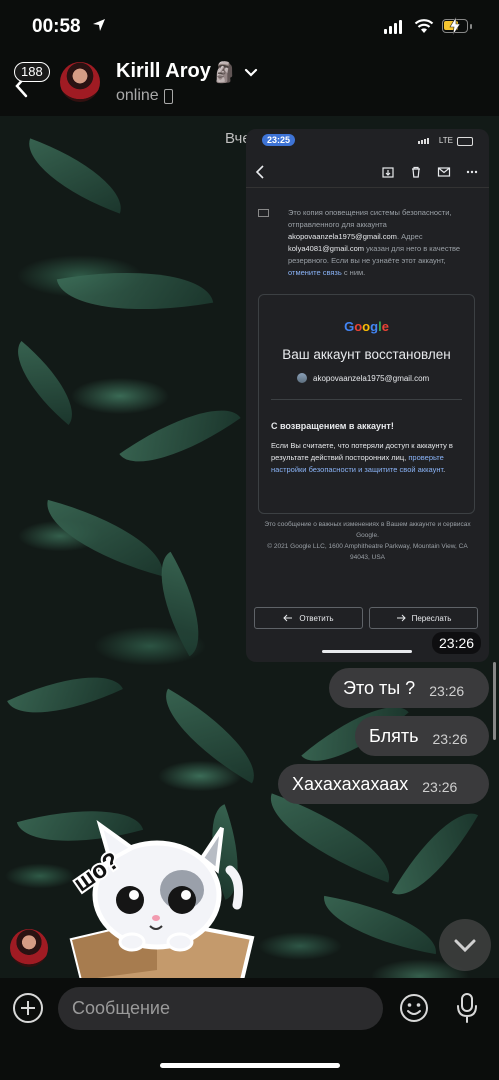 The height and width of the screenshot is (1080, 499). I want to click on reply-icon, so click(288, 618).